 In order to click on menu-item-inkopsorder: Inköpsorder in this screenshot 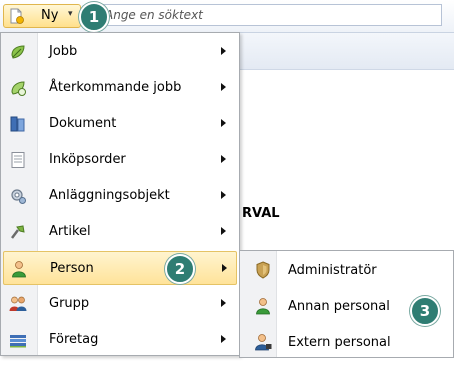, I will do `click(120, 160)`.